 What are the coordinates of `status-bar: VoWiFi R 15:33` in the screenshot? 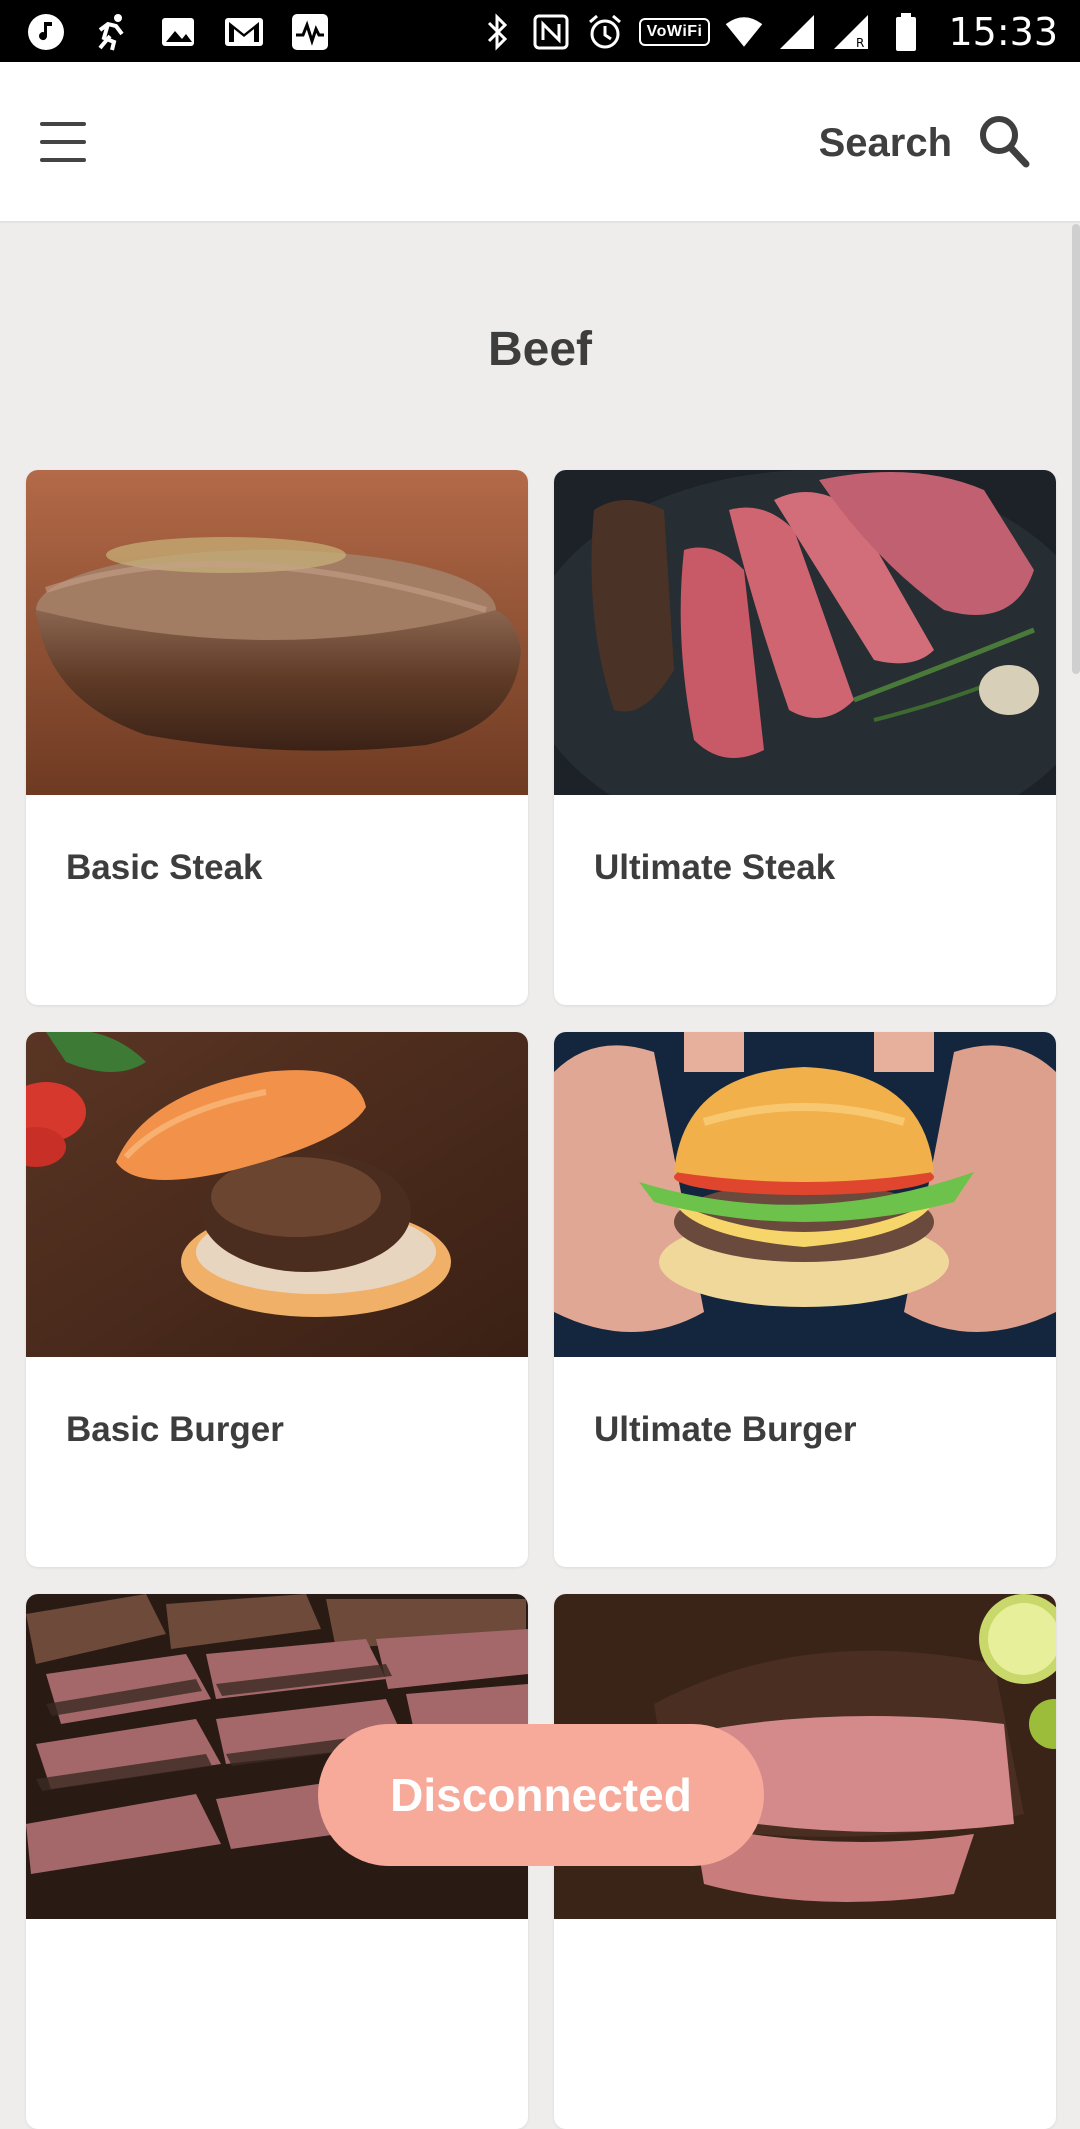 It's located at (540, 31).